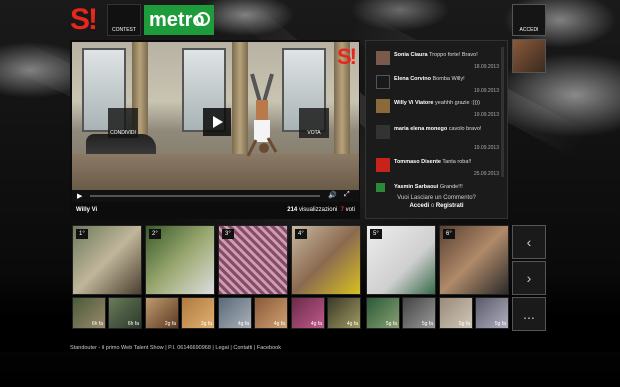 This screenshot has height=387, width=620. I want to click on comment-author: Tommaso Disente, so click(417, 162).